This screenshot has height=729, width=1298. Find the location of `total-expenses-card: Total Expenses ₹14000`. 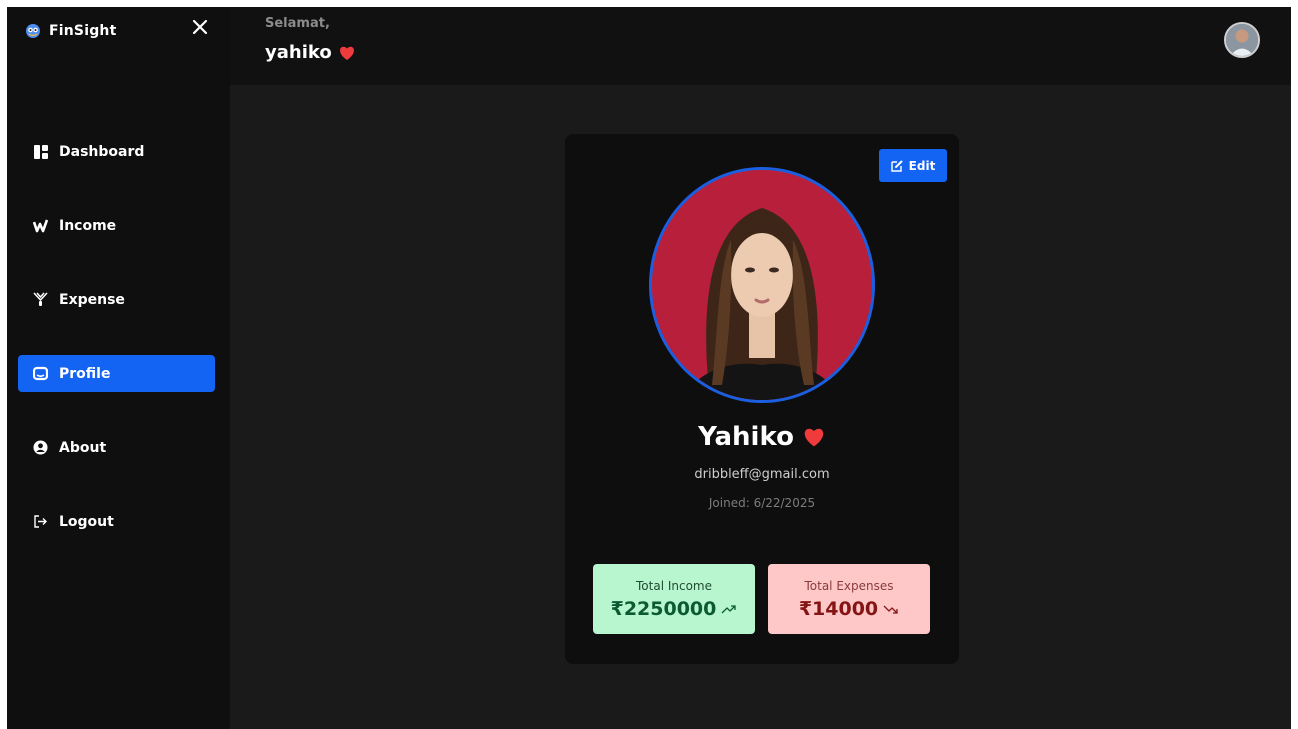

total-expenses-card: Total Expenses ₹14000 is located at coordinates (849, 599).